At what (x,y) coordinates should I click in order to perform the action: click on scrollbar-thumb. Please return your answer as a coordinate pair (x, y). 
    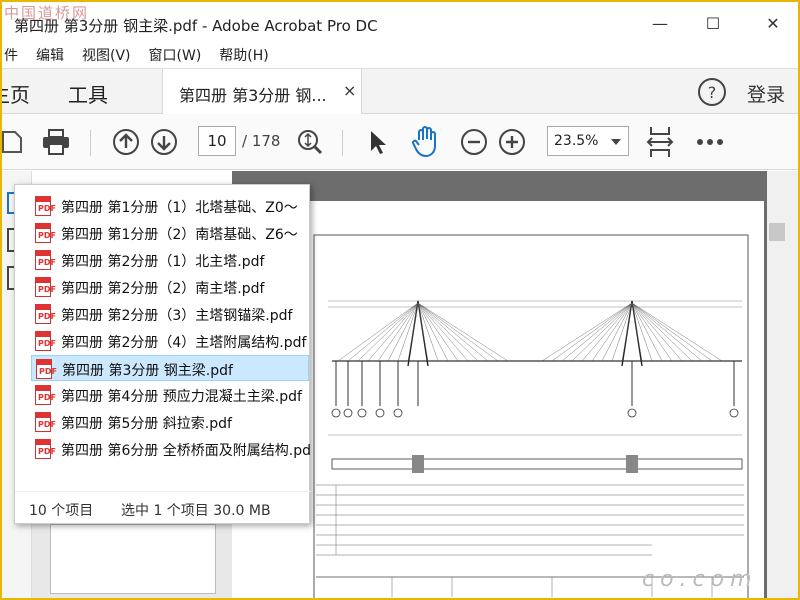
    Looking at the image, I should click on (777, 232).